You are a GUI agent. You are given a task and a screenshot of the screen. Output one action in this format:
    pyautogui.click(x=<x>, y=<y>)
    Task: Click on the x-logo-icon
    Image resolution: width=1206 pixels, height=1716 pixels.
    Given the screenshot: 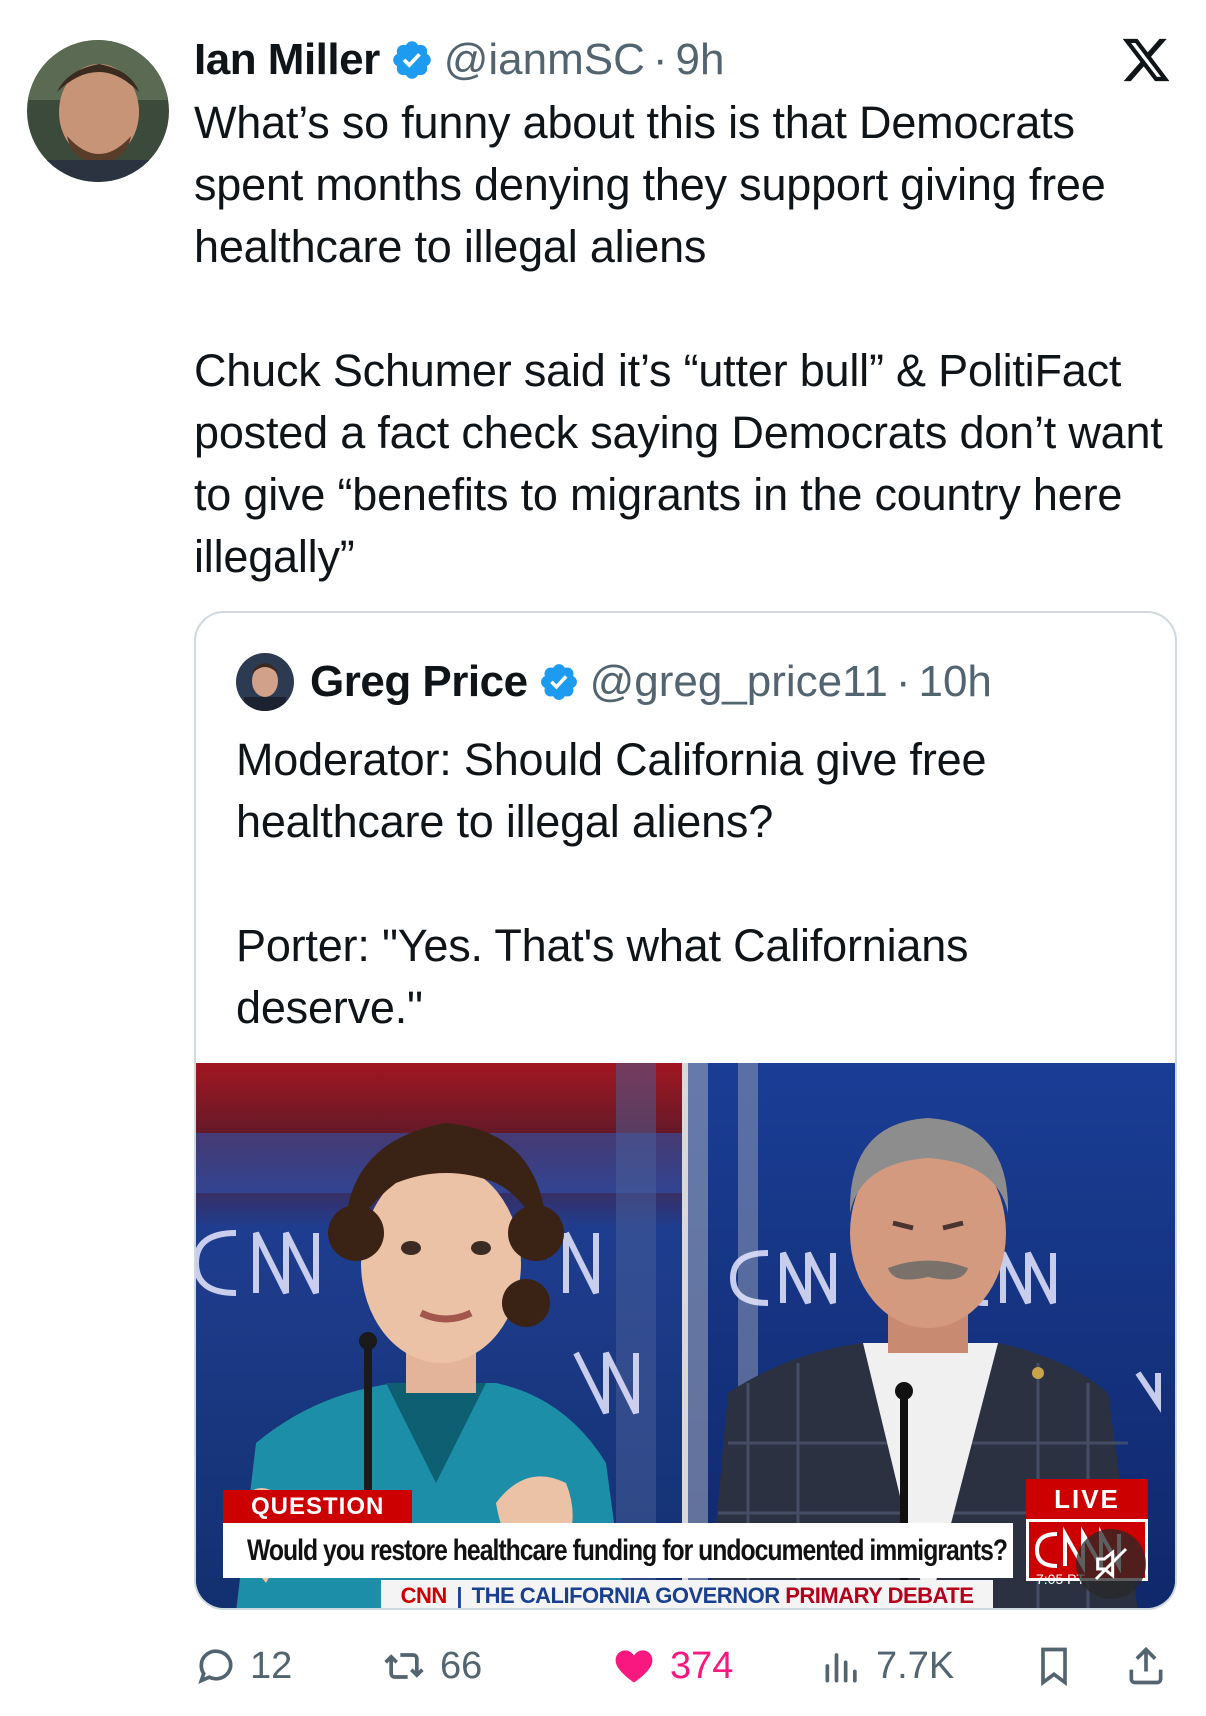 What is the action you would take?
    pyautogui.click(x=1146, y=60)
    